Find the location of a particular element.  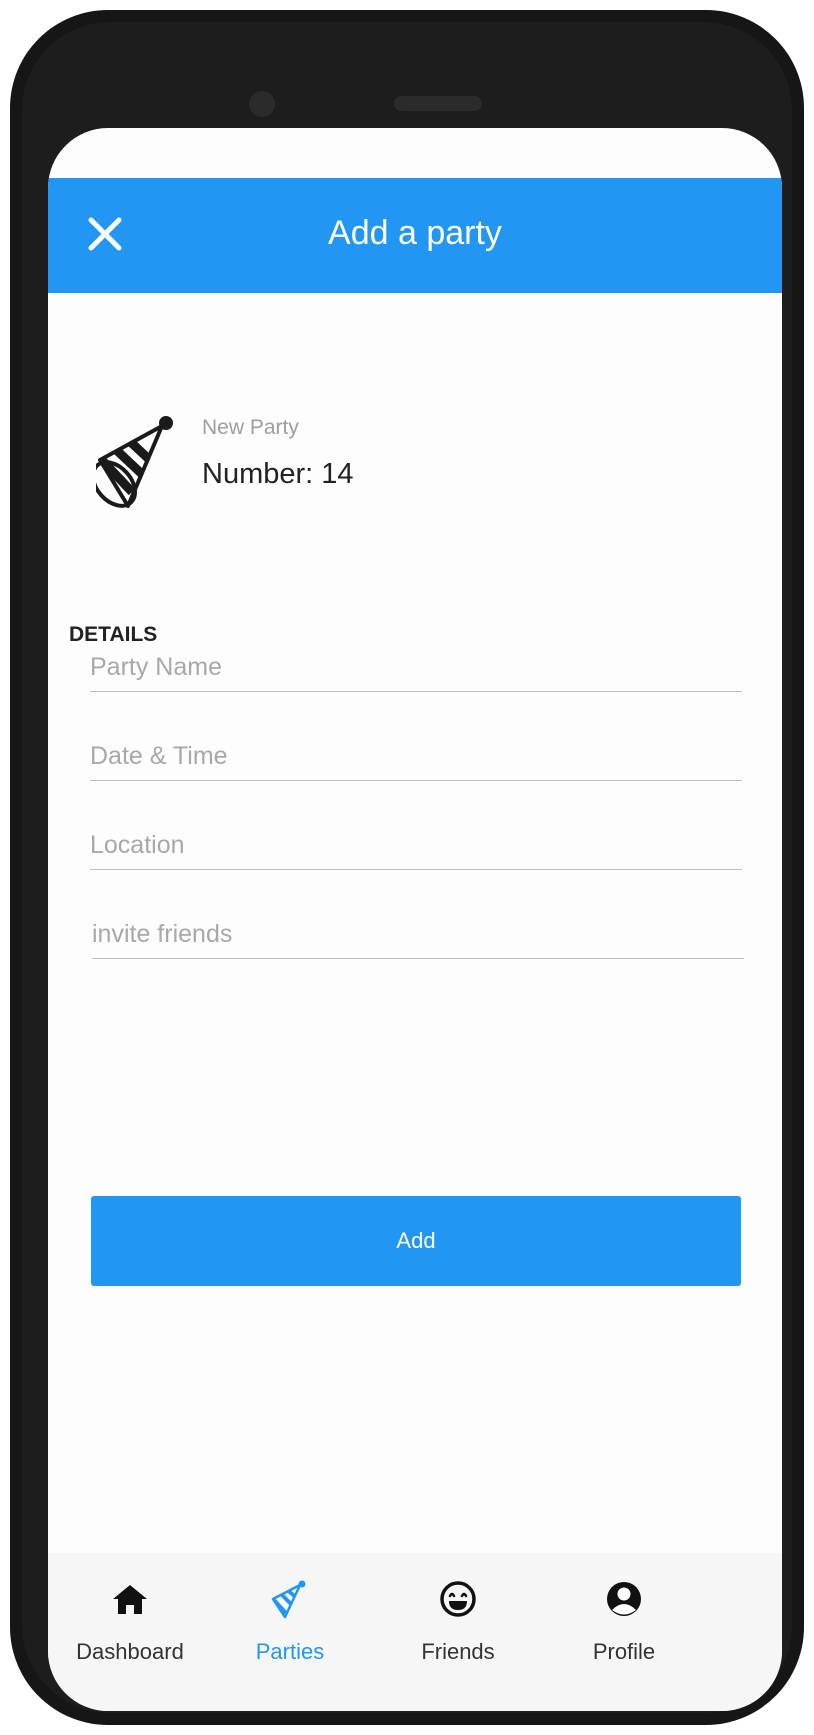

invite-friends-input is located at coordinates (418, 934).